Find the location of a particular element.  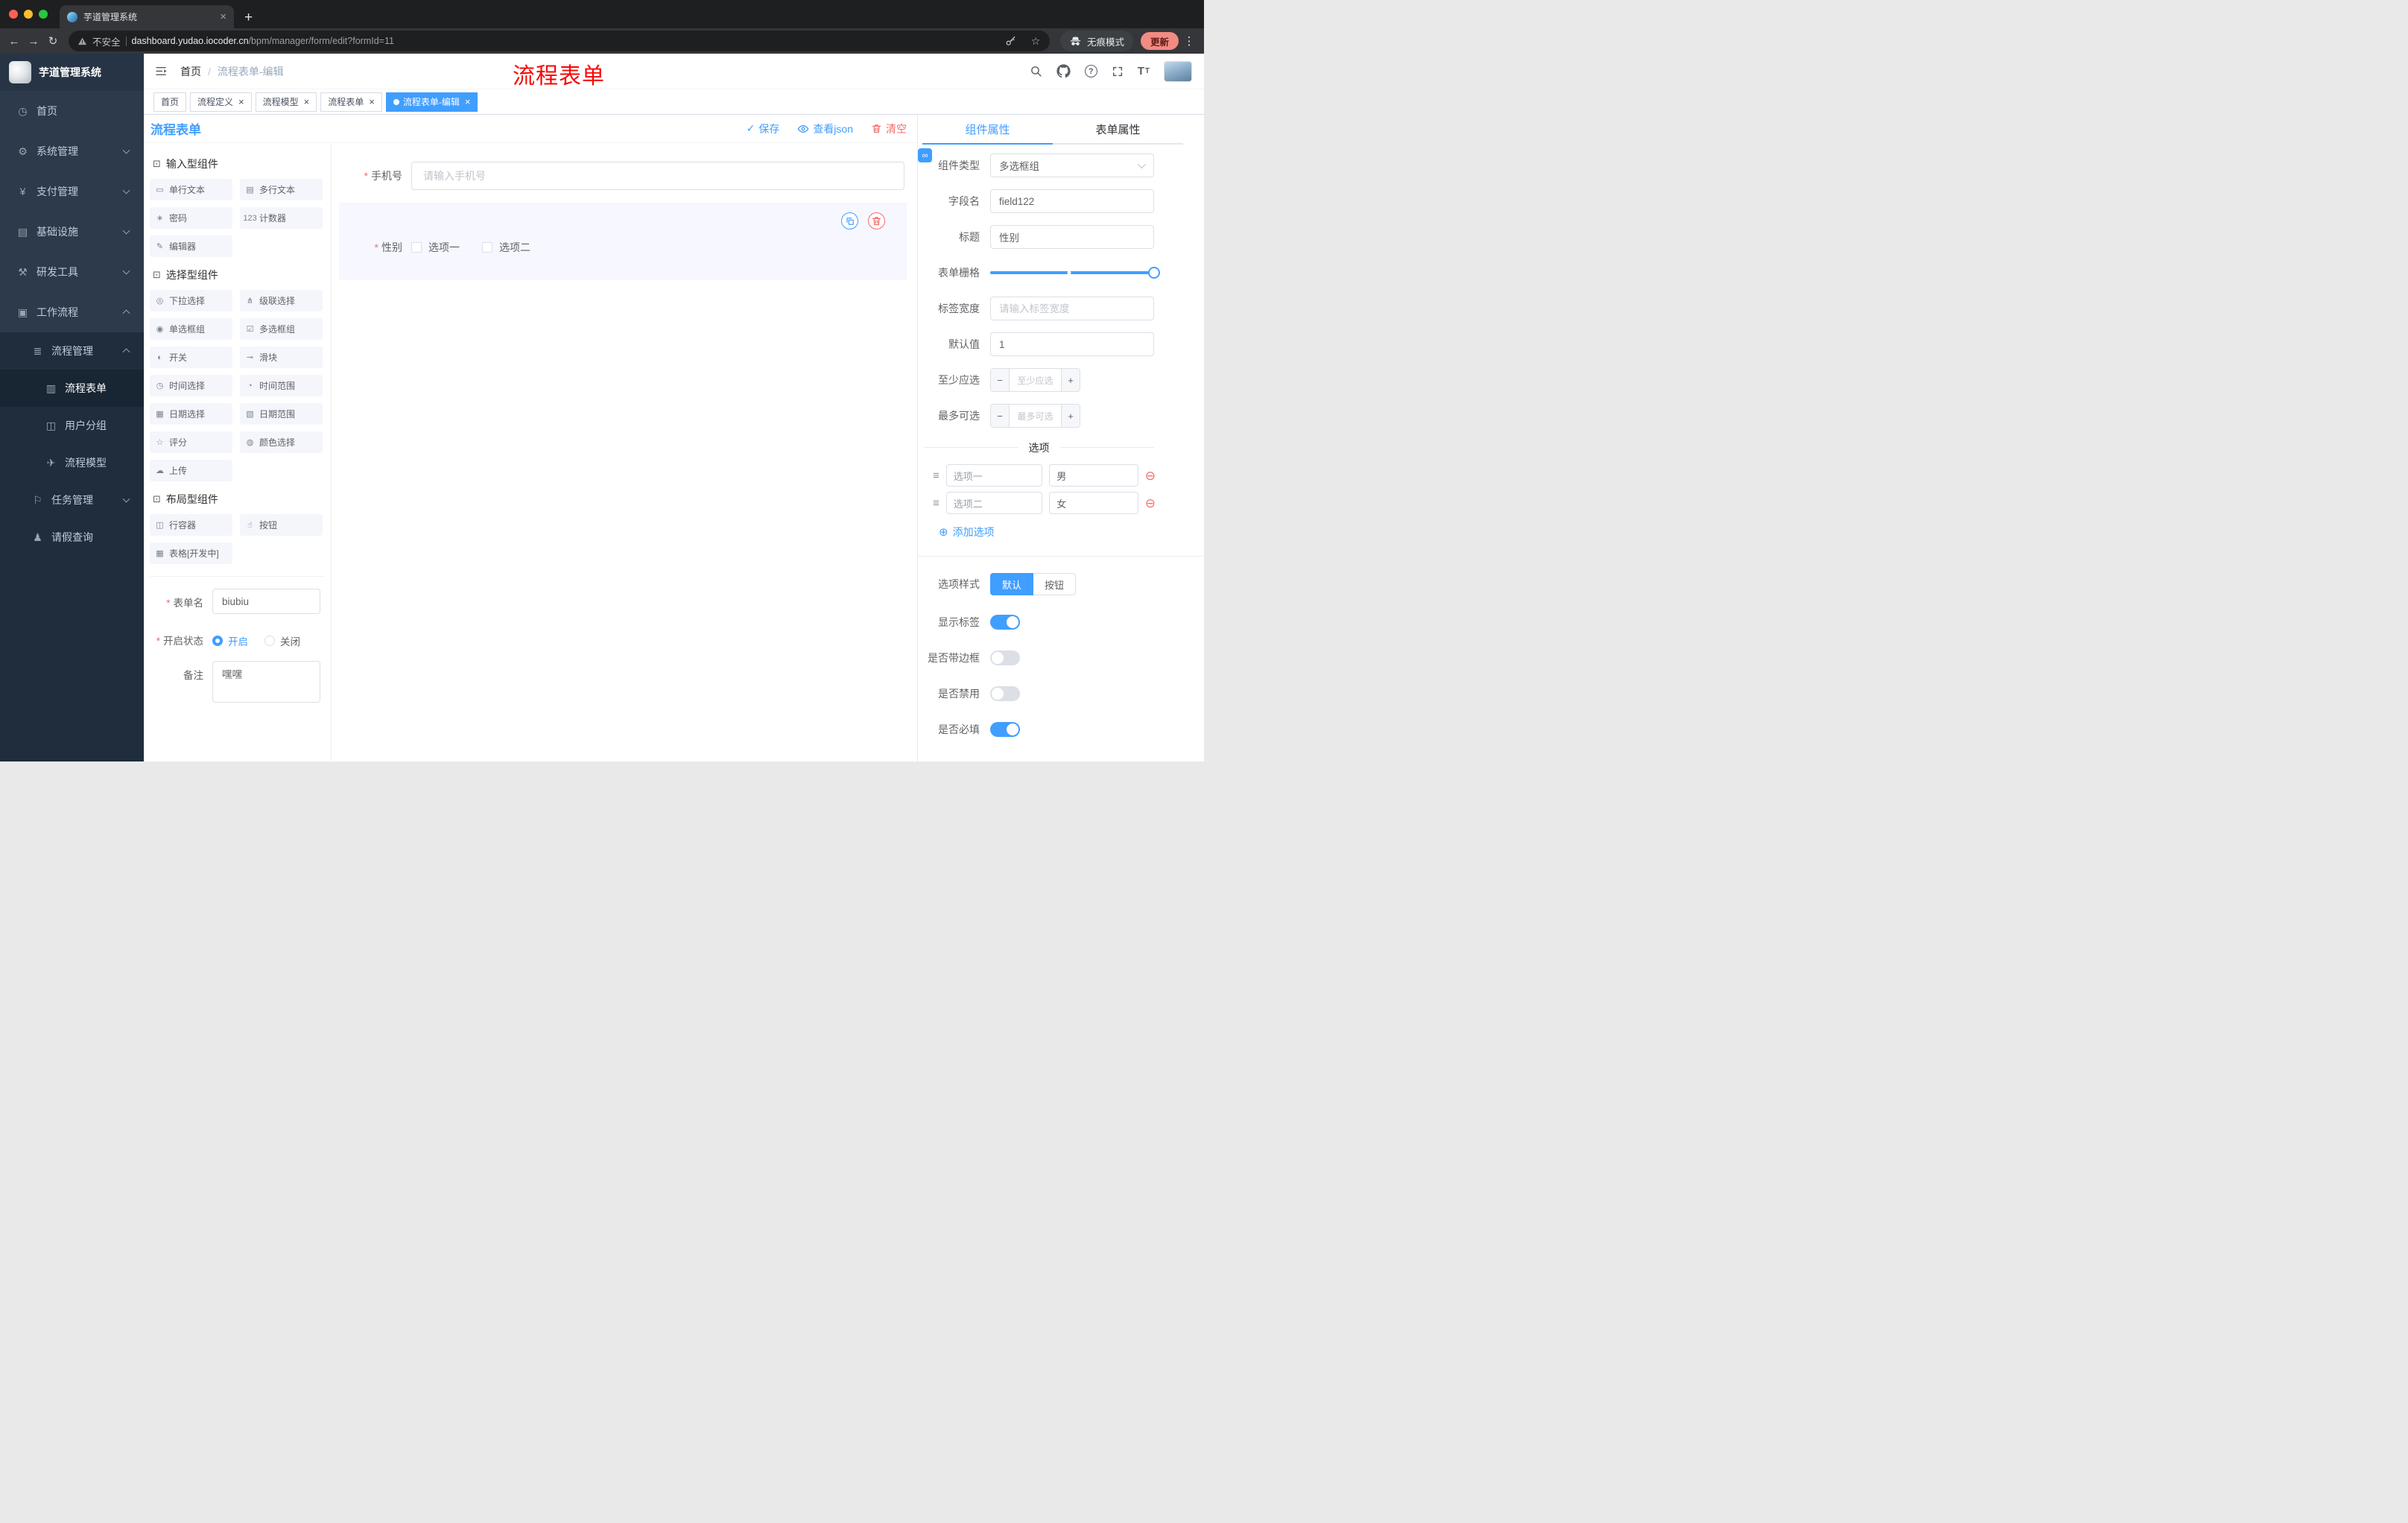

palette-item-radio-group: ◉ 单选框组 is located at coordinates (191, 329).